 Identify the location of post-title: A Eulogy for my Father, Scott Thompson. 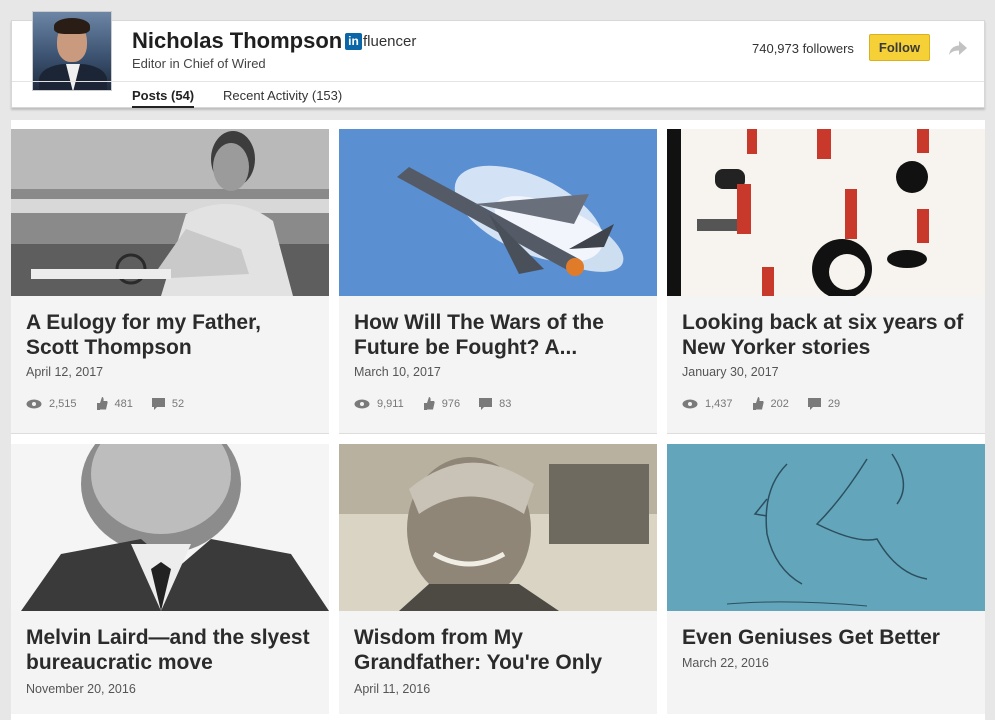
(172, 335).